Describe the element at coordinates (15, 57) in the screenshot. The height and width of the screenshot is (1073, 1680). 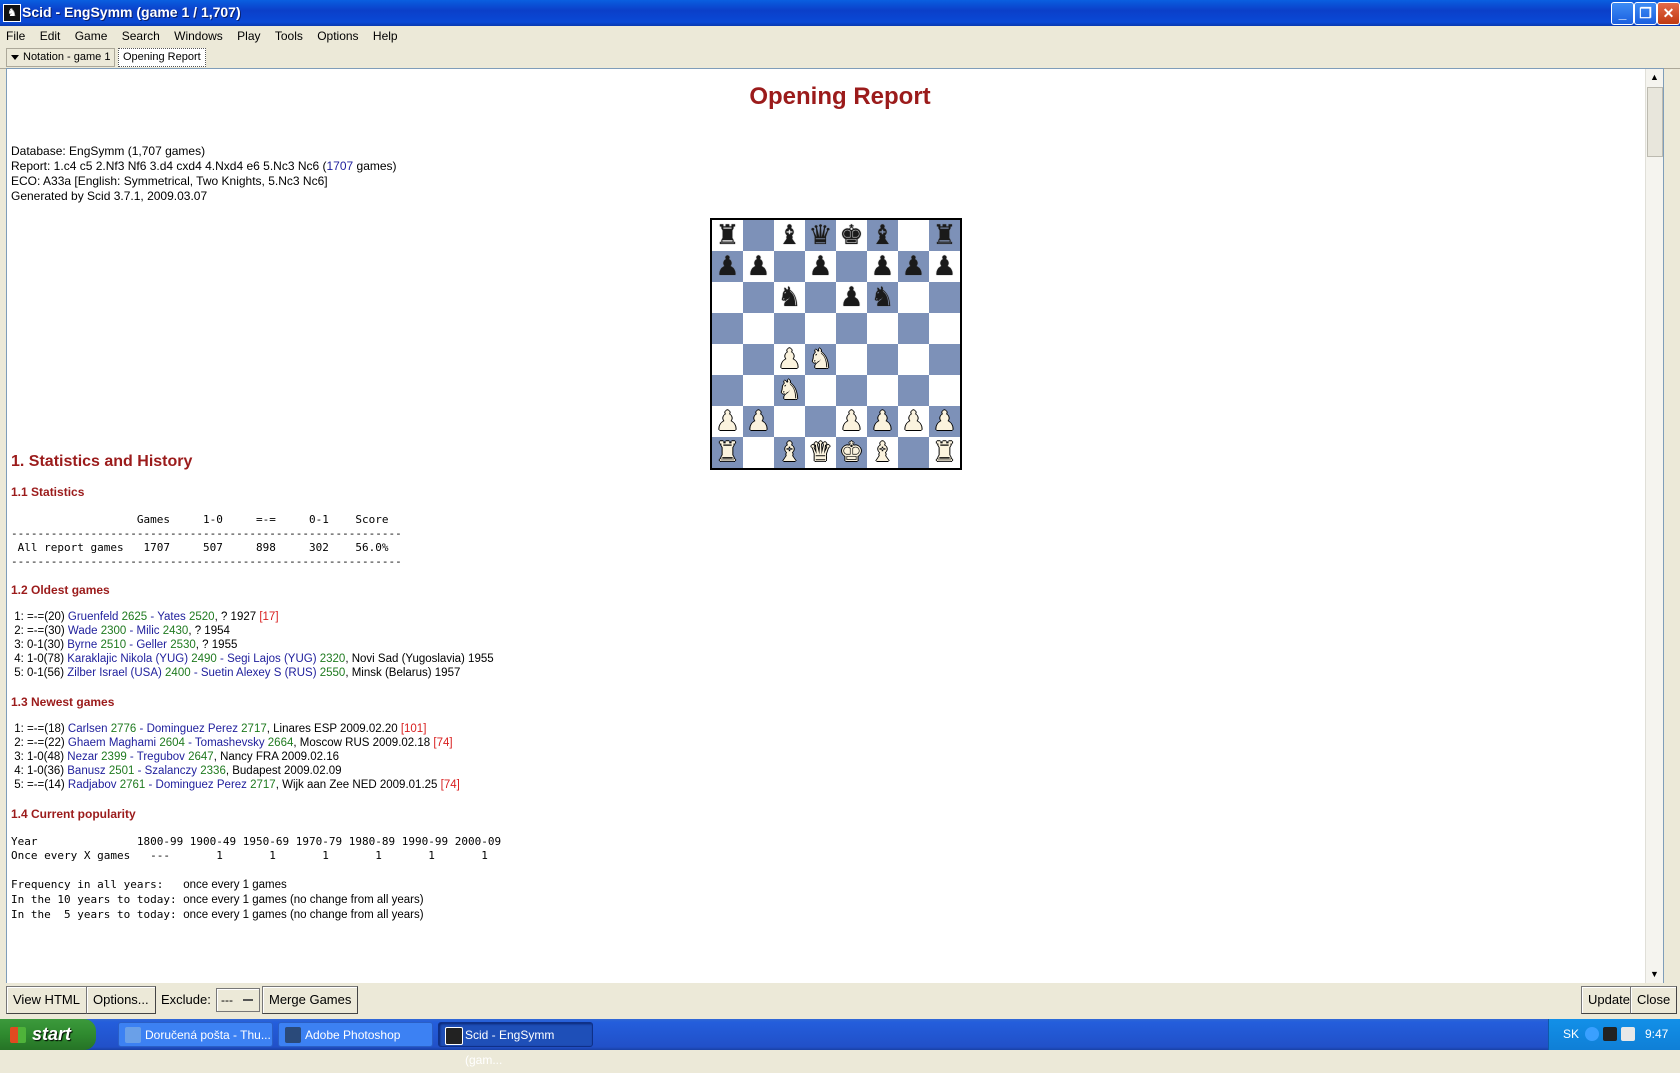
I see `dropdown-triangle-icon` at that location.